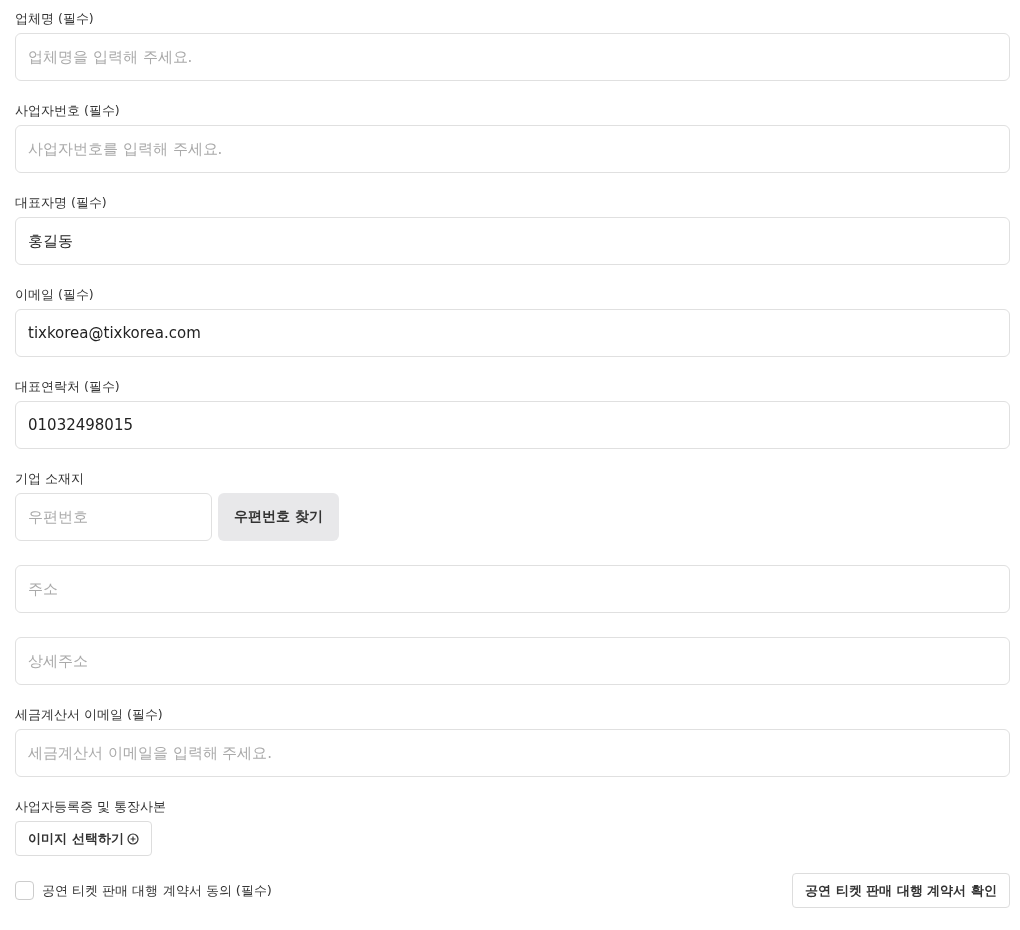 The image size is (1020, 930). Describe the element at coordinates (89, 715) in the screenshot. I see `field-label: 세금계산서 이메일 (필수)` at that location.